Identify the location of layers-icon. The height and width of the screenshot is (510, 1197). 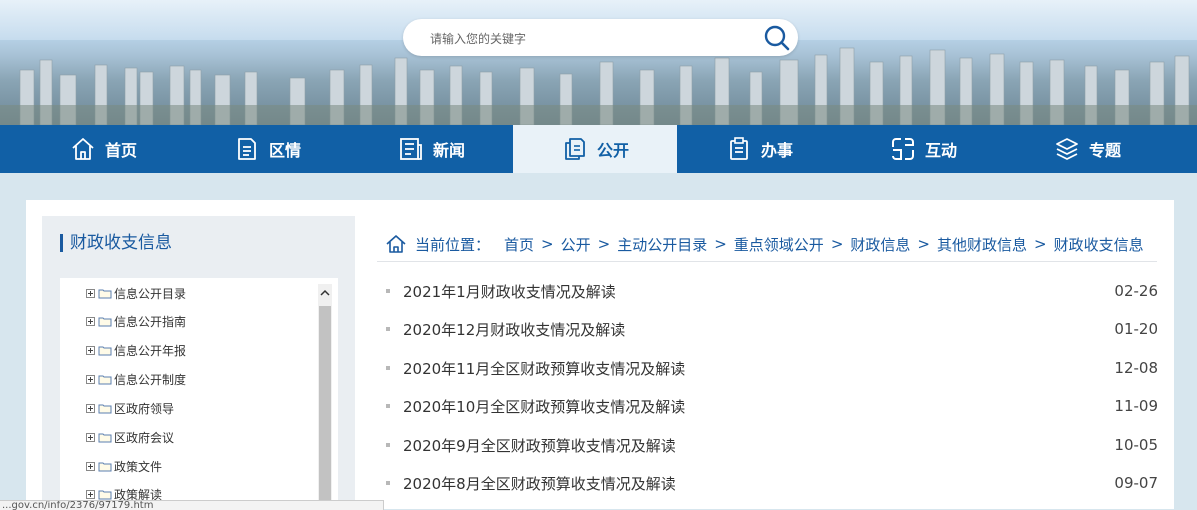
(1067, 149).